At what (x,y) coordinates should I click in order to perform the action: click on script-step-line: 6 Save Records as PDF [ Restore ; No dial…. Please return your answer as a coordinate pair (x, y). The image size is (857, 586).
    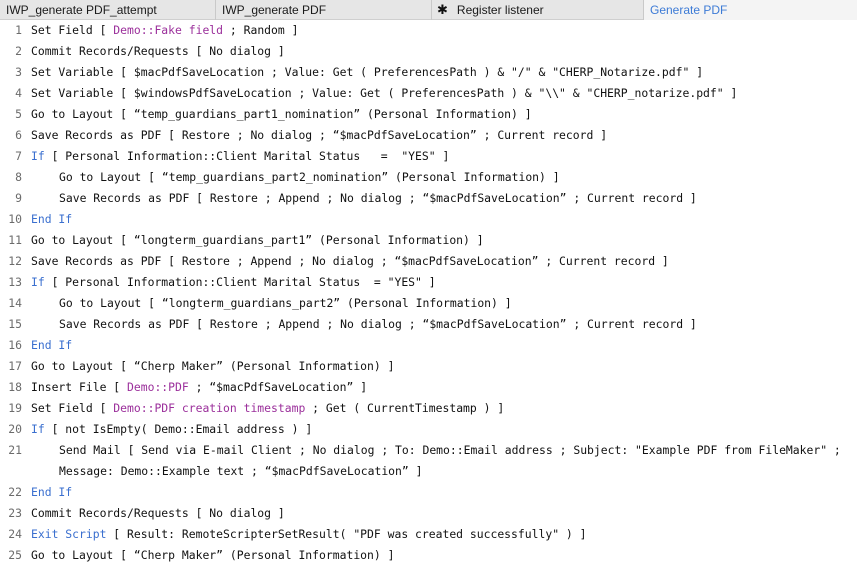
    Looking at the image, I should click on (428, 135).